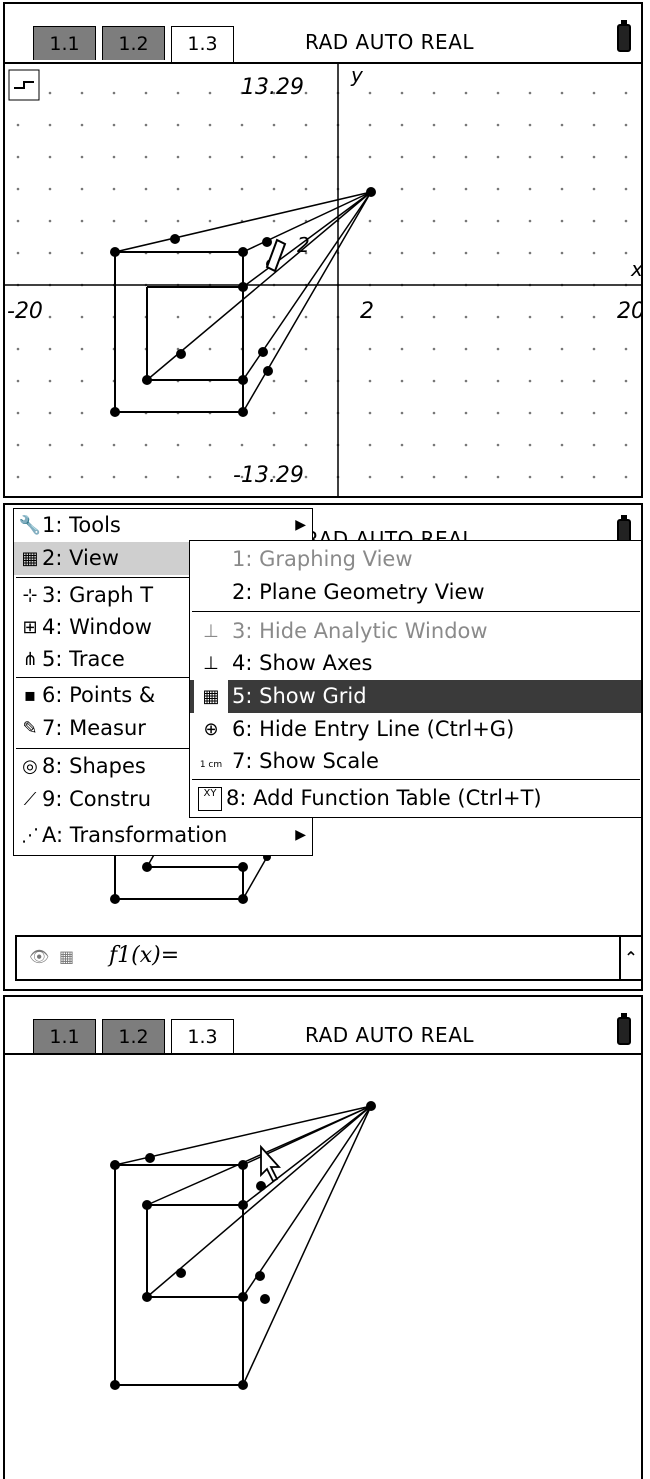 The height and width of the screenshot is (1479, 650). I want to click on expand-history-button: ⌃, so click(630, 958).